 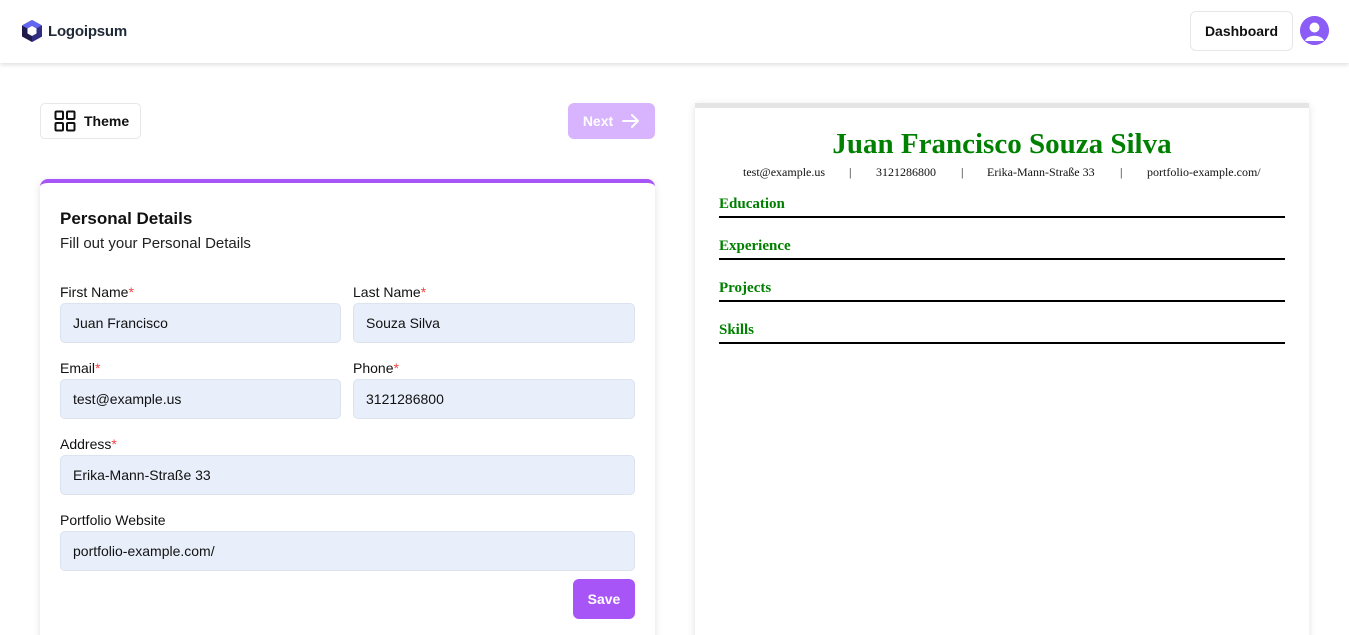 What do you see at coordinates (155, 243) in the screenshot?
I see `card-subtitle: Fill out your Personal Details` at bounding box center [155, 243].